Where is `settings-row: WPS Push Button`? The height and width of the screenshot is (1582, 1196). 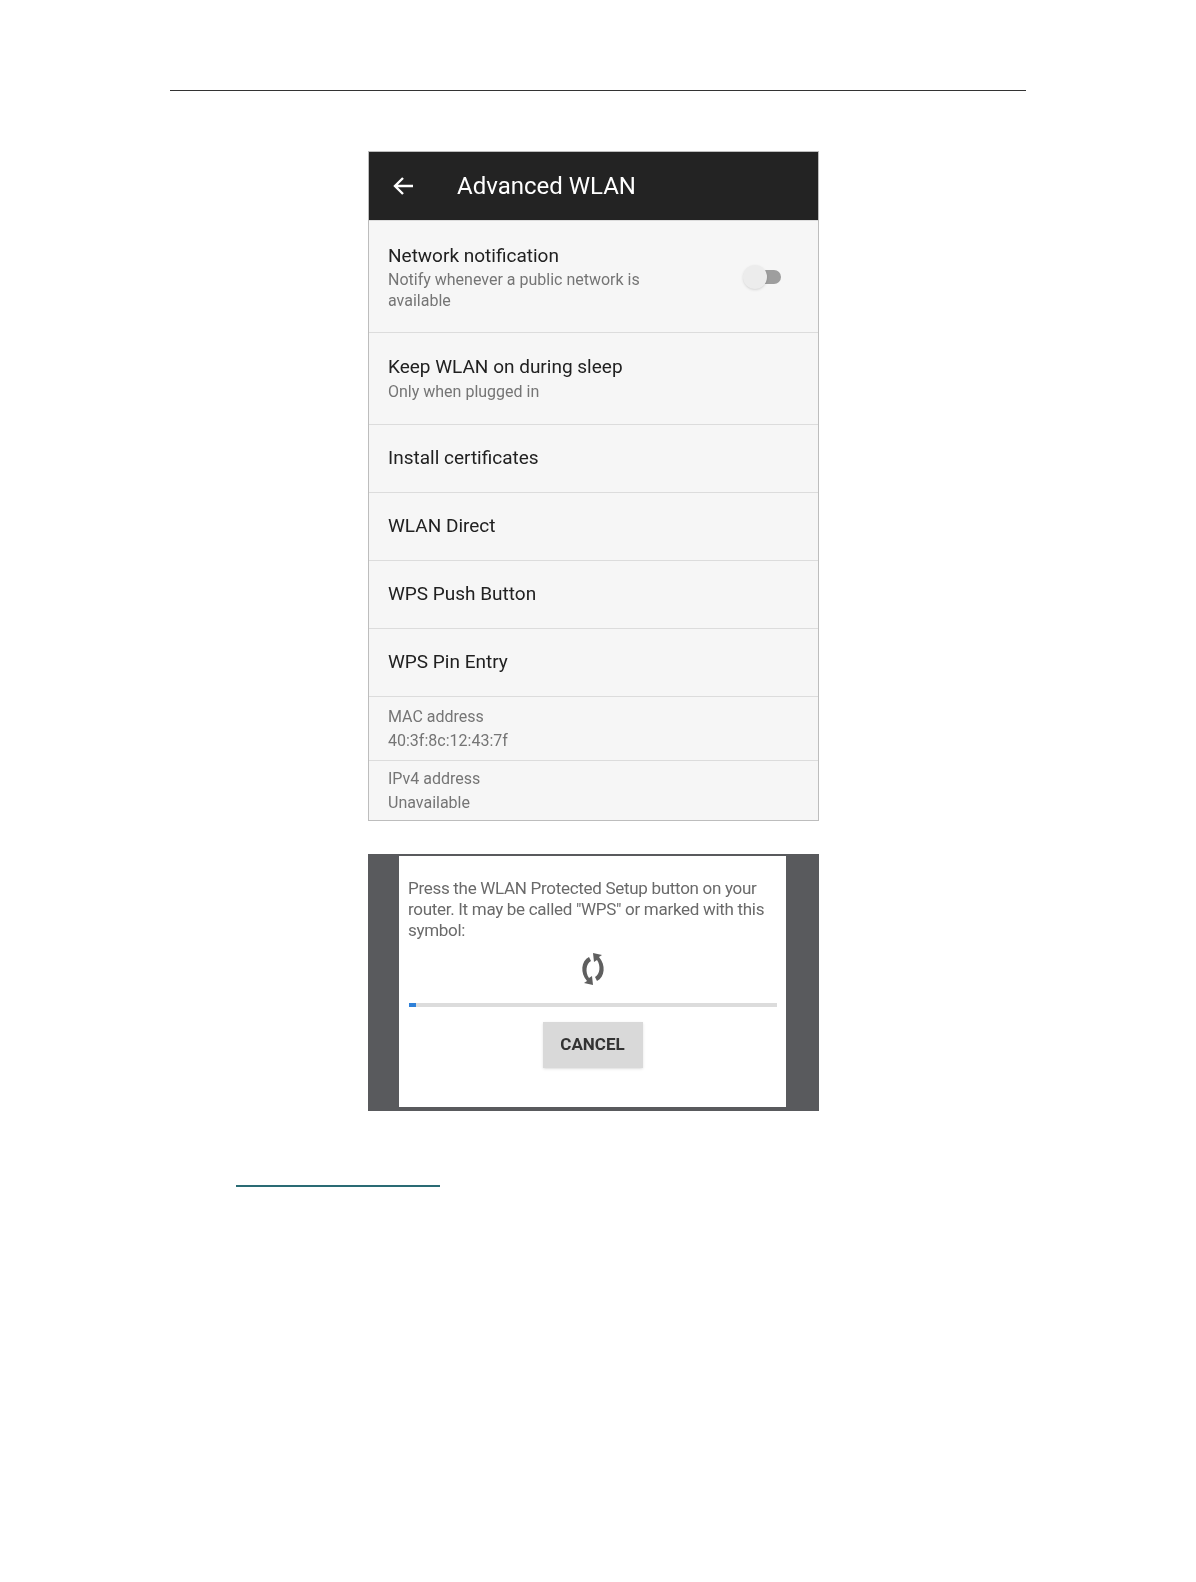
settings-row: WPS Push Button is located at coordinates (593, 594).